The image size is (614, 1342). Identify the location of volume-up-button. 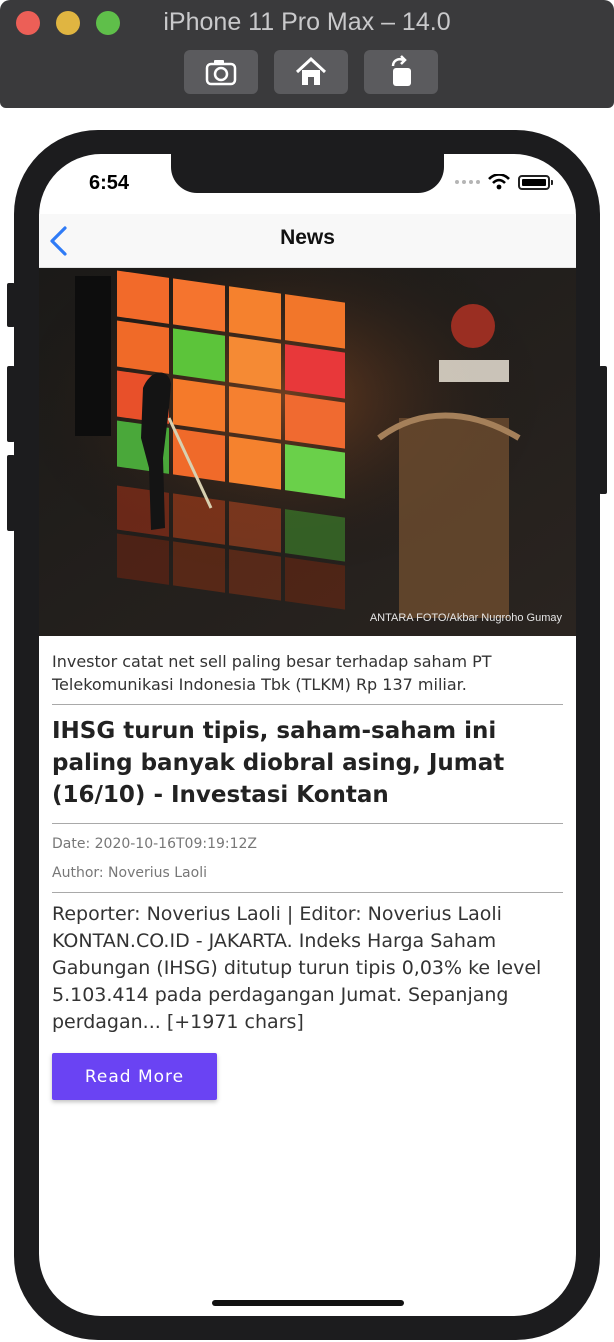
(11, 404).